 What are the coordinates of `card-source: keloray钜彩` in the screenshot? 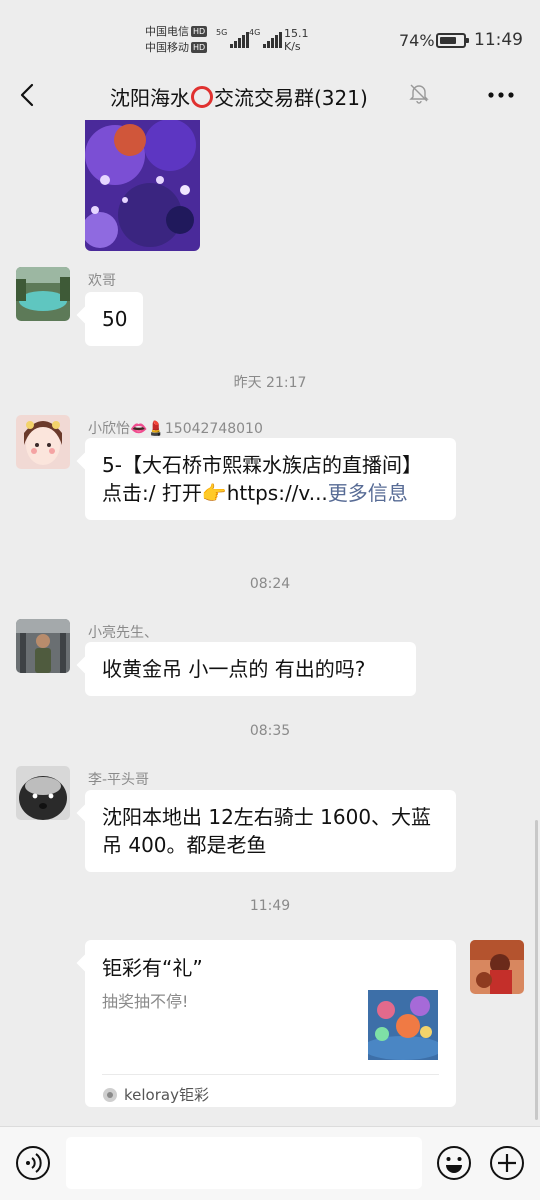 It's located at (155, 1095).